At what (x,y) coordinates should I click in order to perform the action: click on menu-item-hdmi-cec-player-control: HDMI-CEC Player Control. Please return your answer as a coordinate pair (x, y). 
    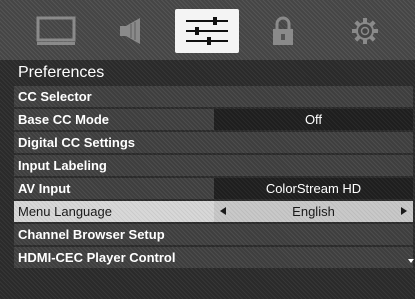
    Looking at the image, I should click on (213, 257).